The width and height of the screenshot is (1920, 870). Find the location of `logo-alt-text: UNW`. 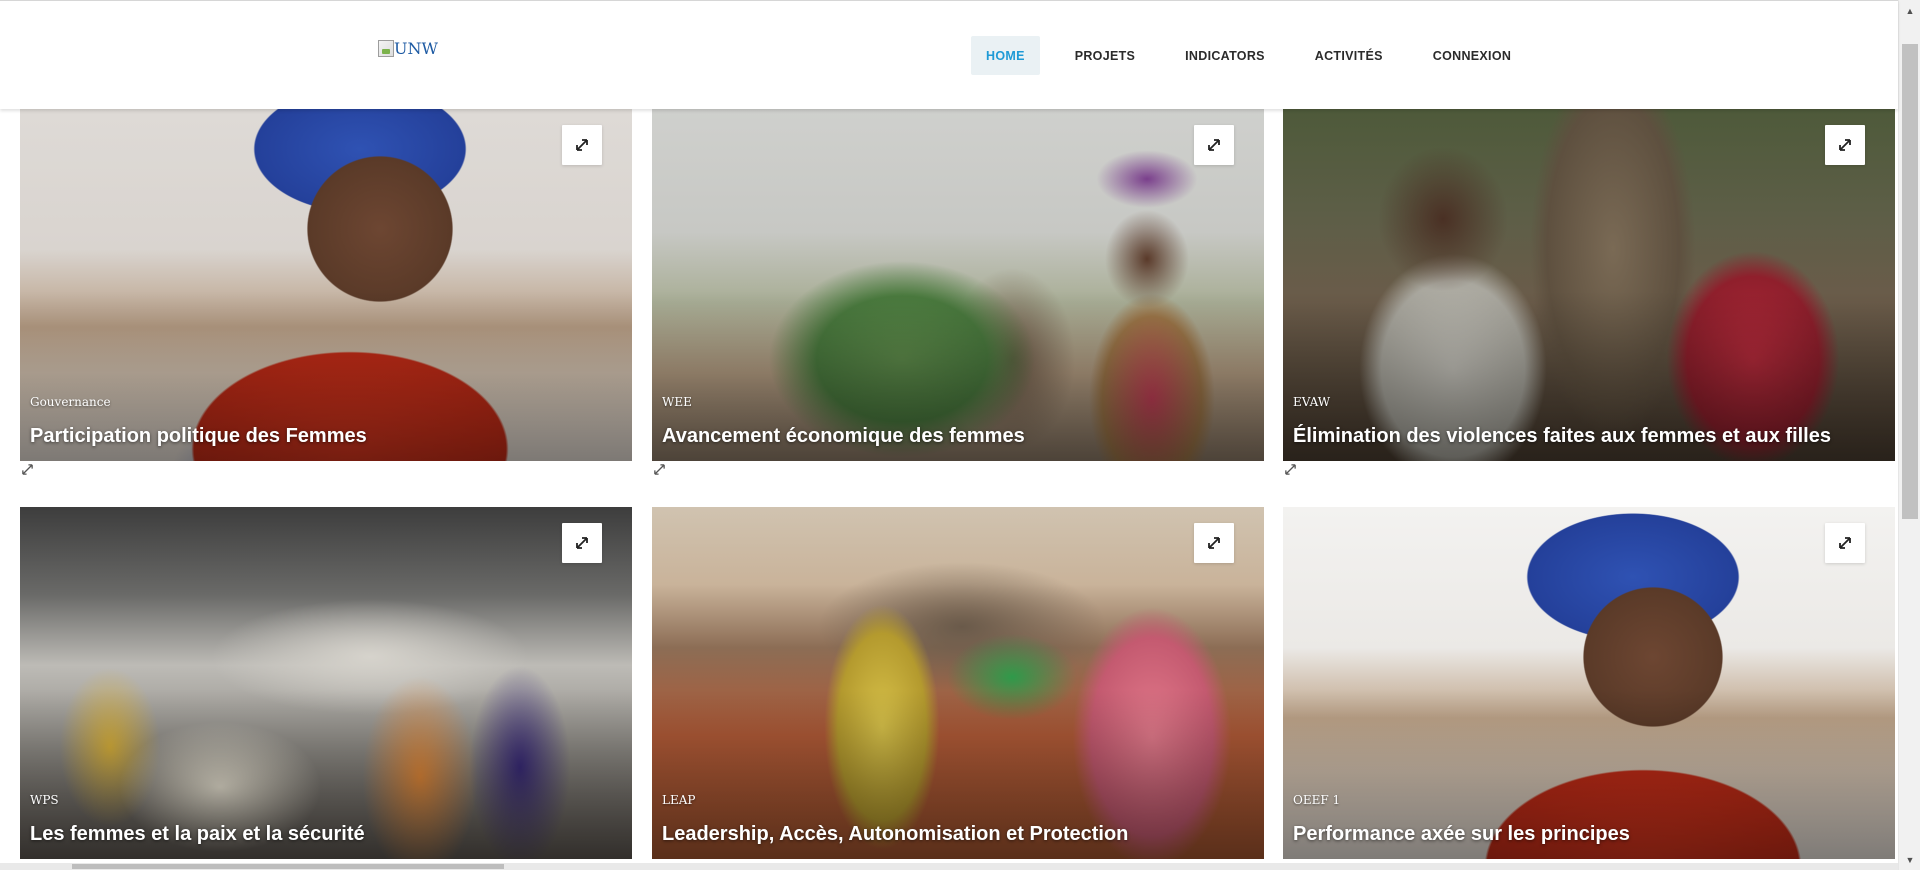

logo-alt-text: UNW is located at coordinates (416, 48).